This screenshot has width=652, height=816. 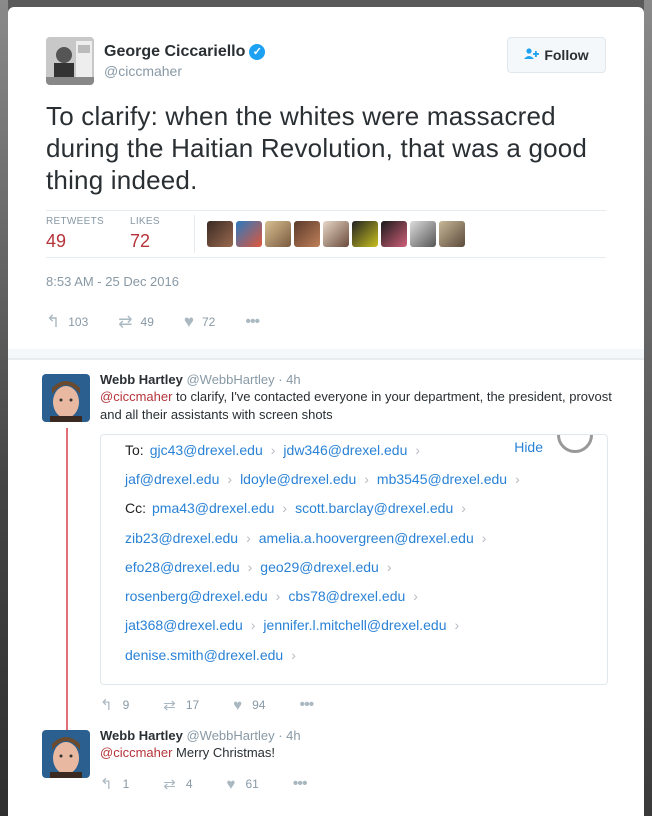 What do you see at coordinates (184, 71) in the screenshot?
I see `author-handle: @ciccmaher` at bounding box center [184, 71].